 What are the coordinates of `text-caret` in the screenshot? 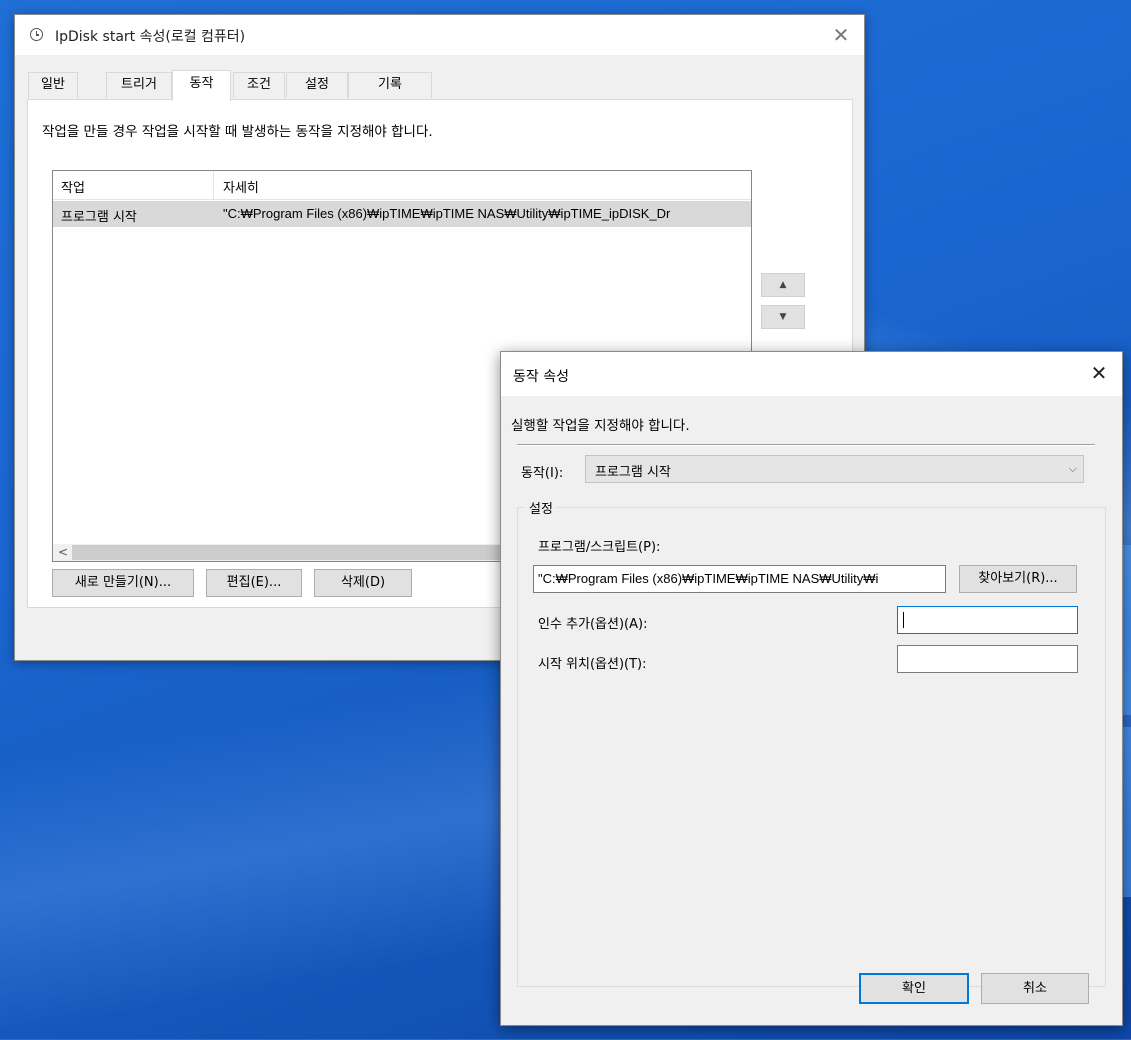 It's located at (903, 620).